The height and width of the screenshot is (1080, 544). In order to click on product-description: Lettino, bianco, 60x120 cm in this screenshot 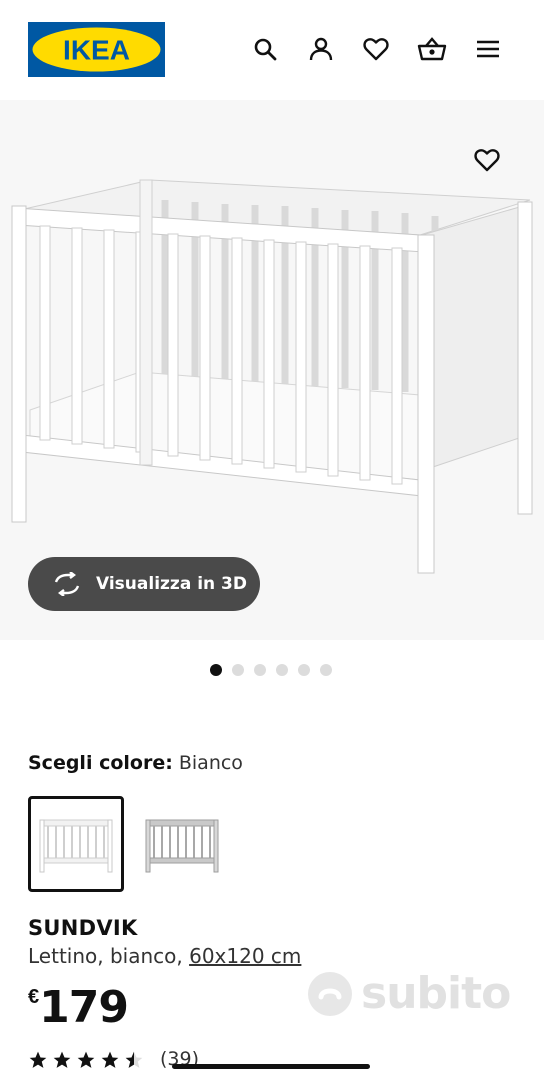, I will do `click(164, 956)`.